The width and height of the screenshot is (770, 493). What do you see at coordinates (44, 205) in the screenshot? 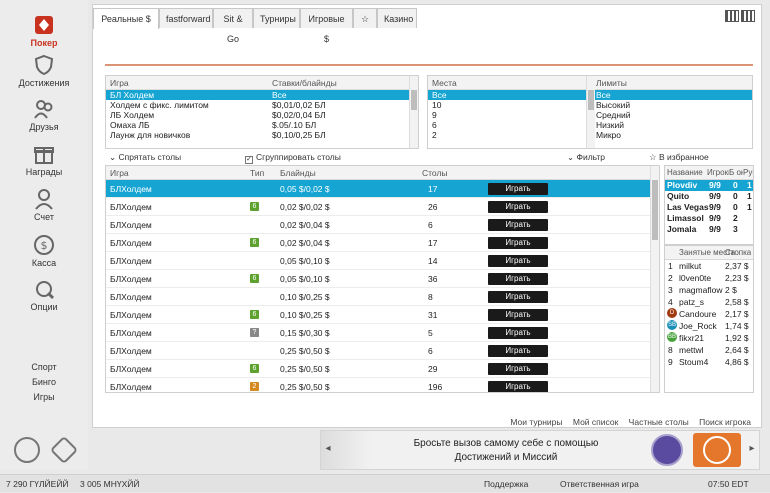
I see `sidebar-item-account: Счет` at bounding box center [44, 205].